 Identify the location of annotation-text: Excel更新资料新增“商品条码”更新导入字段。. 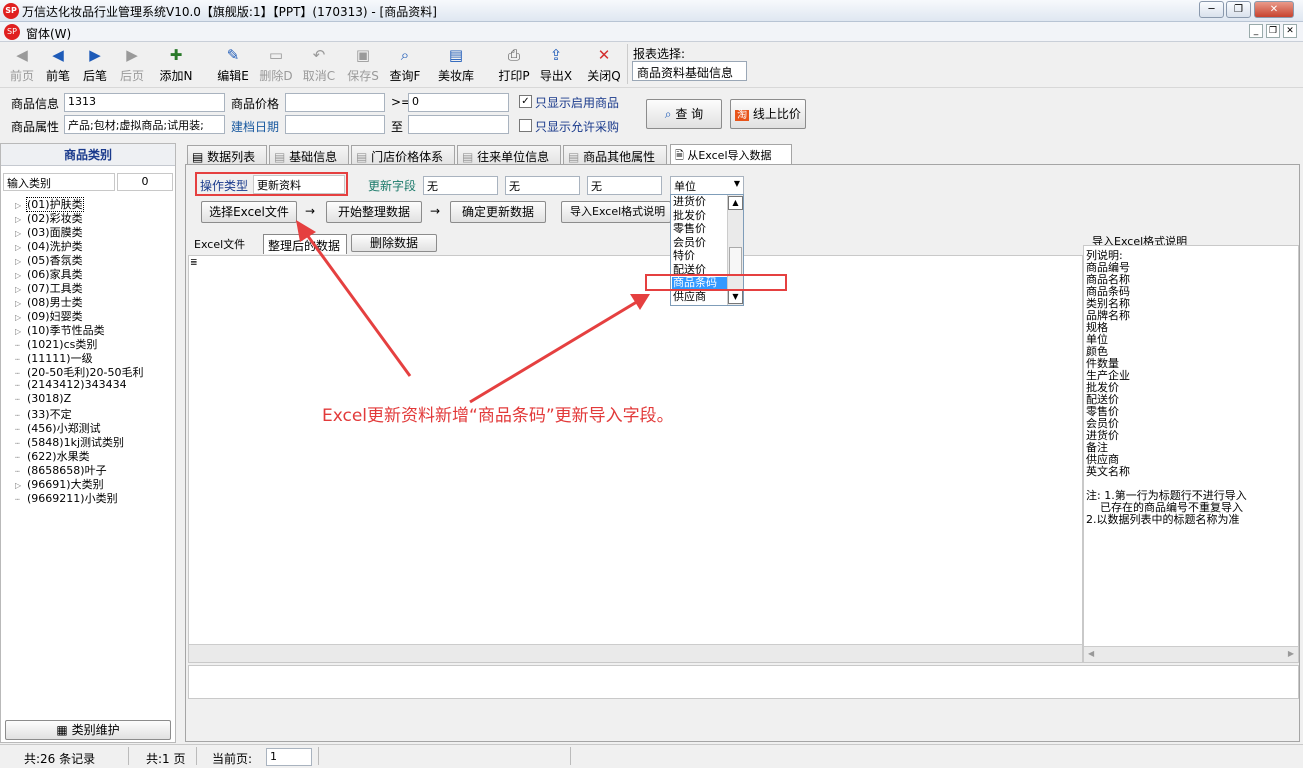
(498, 416).